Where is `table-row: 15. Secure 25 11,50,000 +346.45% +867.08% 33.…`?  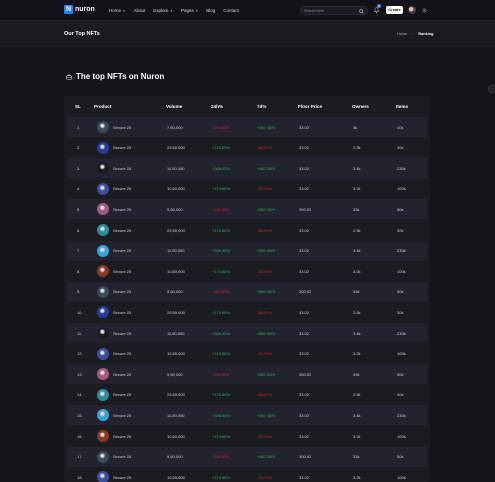
table-row: 15. Secure 25 11,50,000 +346.45% +867.08% 33.… is located at coordinates (247, 415).